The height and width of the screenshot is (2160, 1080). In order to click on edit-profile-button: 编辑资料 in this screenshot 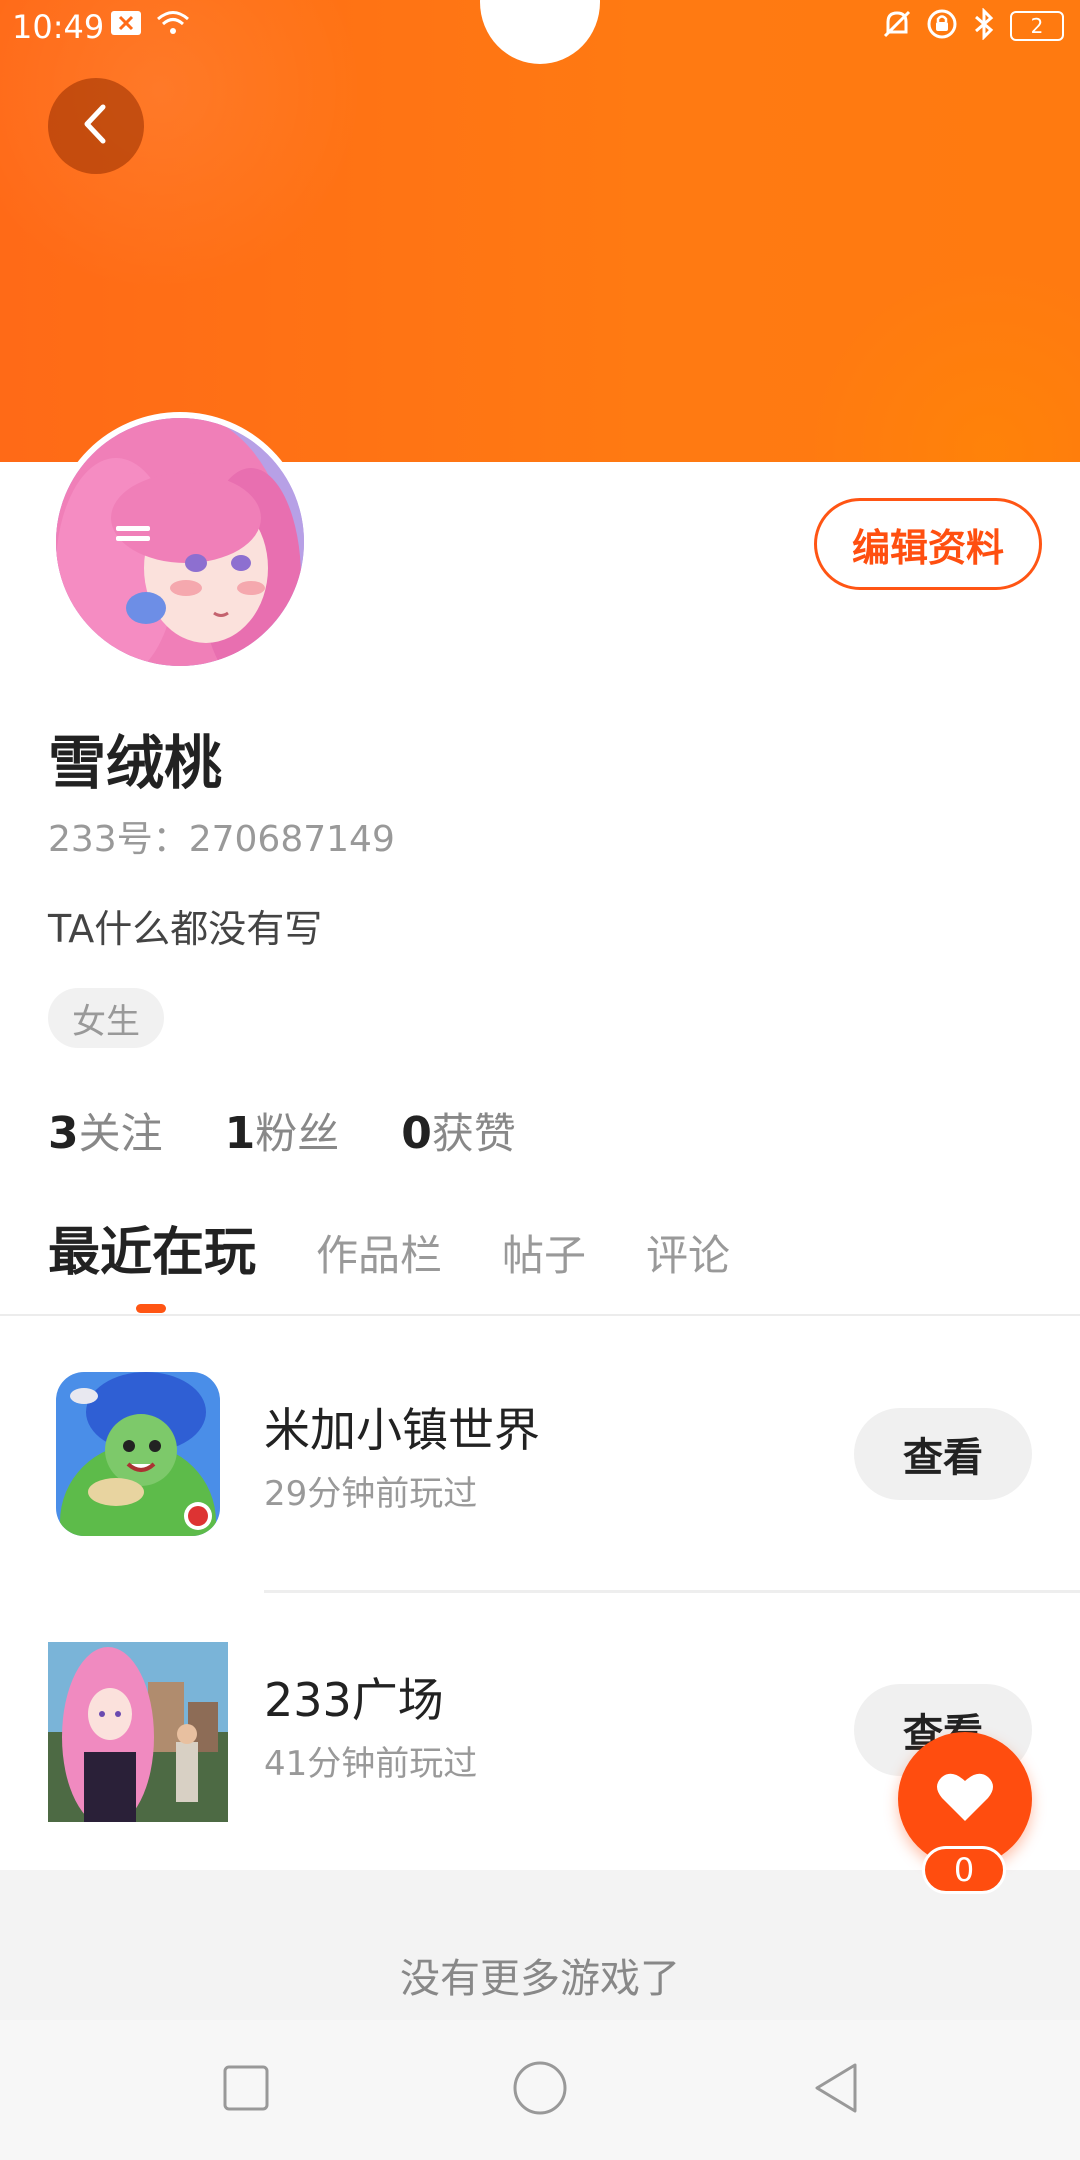, I will do `click(928, 544)`.